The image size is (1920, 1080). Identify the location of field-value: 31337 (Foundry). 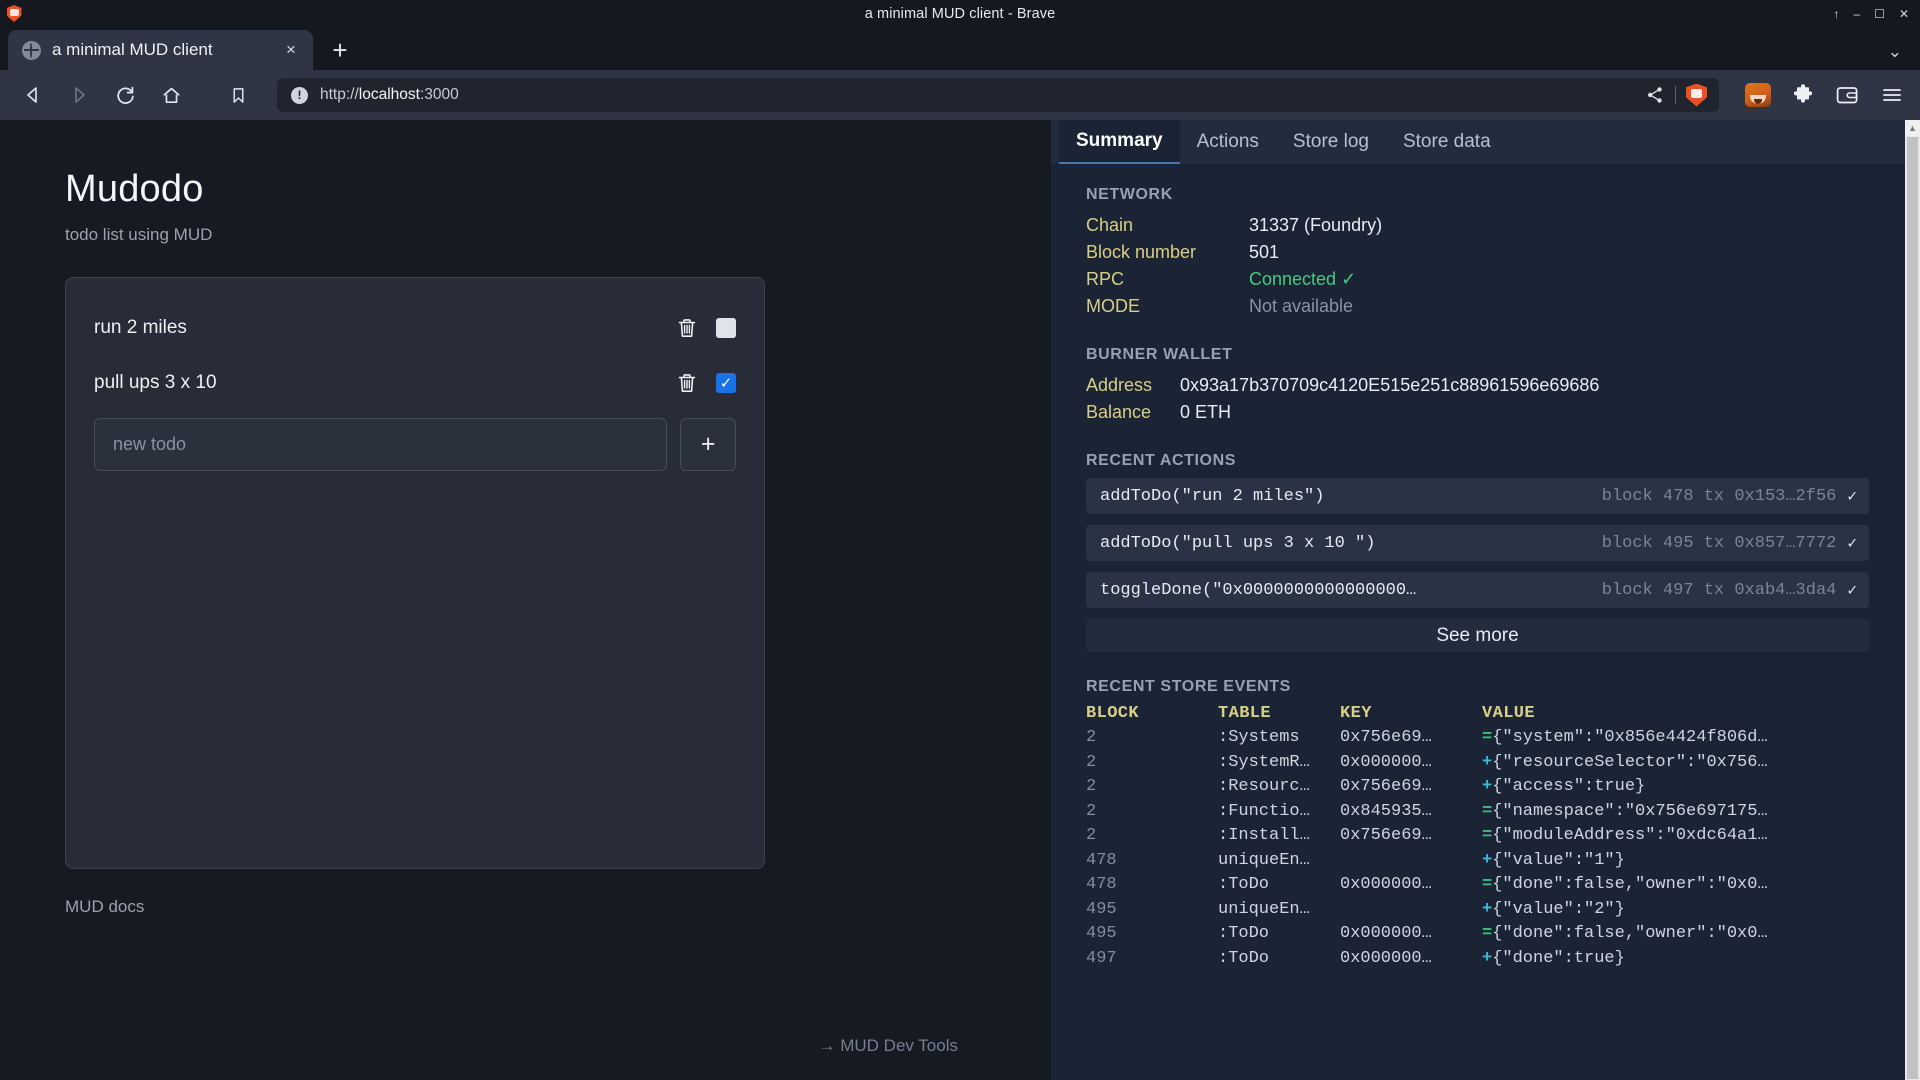
(1316, 225).